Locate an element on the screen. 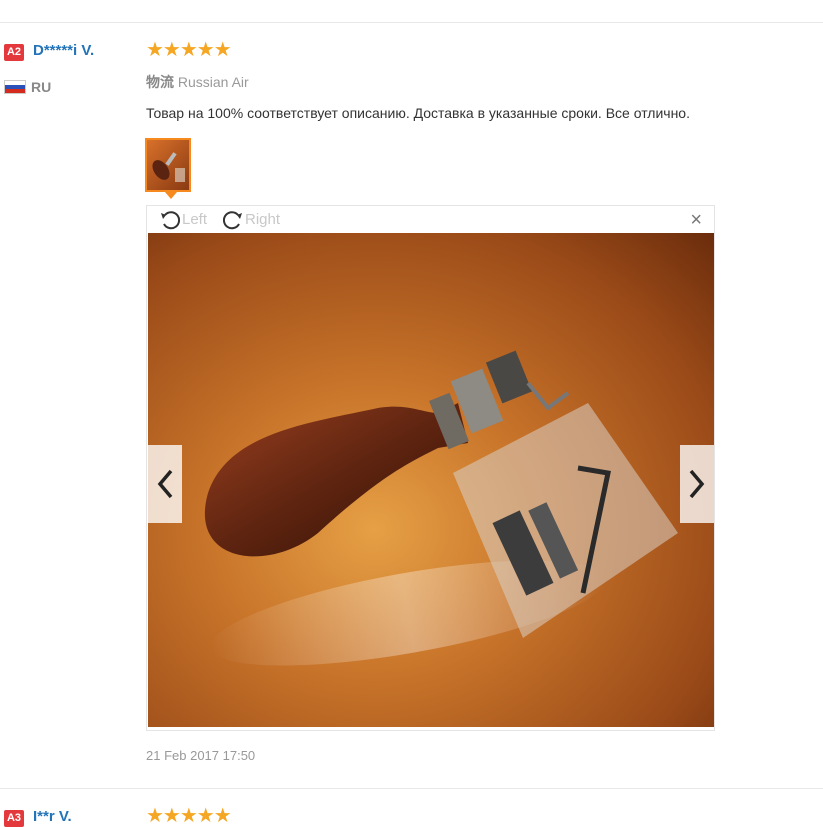 The image size is (823, 827). chevron-right-icon is located at coordinates (697, 484).